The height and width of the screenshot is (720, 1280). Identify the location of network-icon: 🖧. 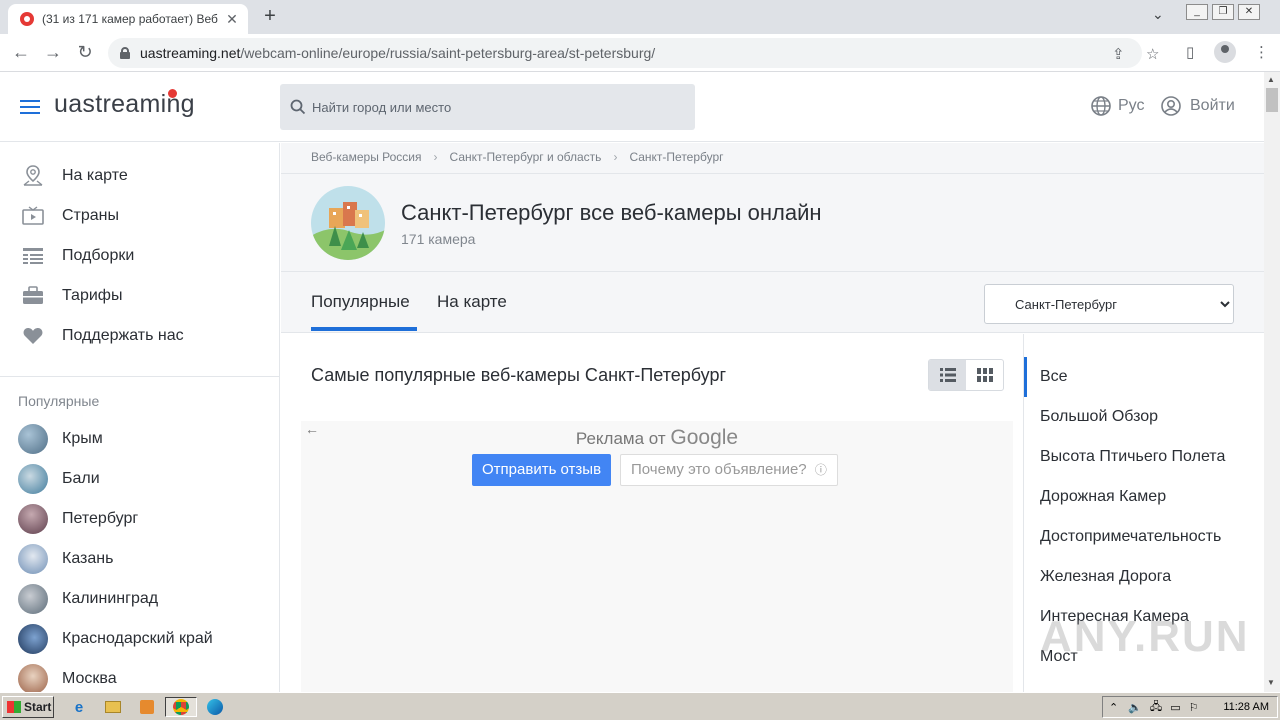
(1156, 707).